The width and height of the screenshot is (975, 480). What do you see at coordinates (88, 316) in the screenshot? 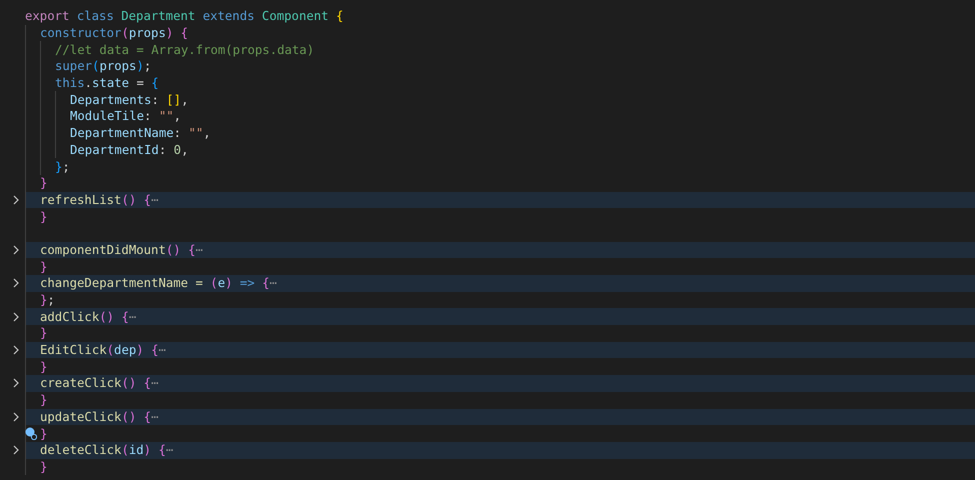
I see `code-line: addClick() {⋯` at bounding box center [88, 316].